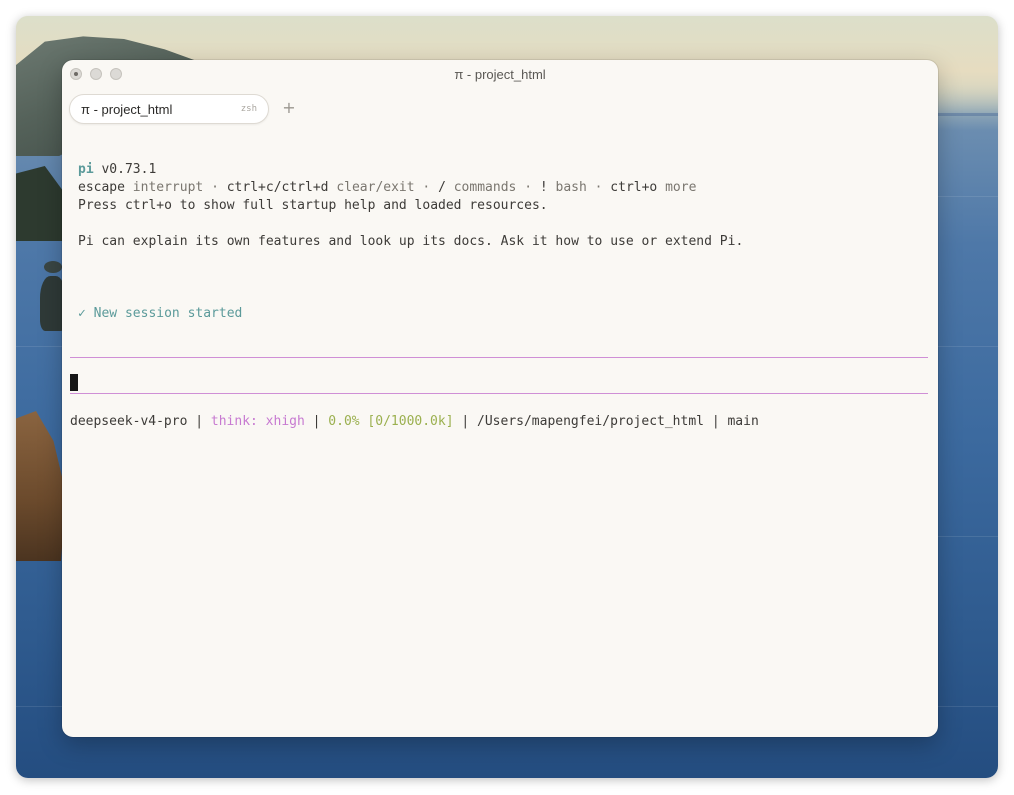 Image resolution: width=1014 pixels, height=795 pixels. Describe the element at coordinates (82, 313) in the screenshot. I see `check-icon: ✓` at that location.